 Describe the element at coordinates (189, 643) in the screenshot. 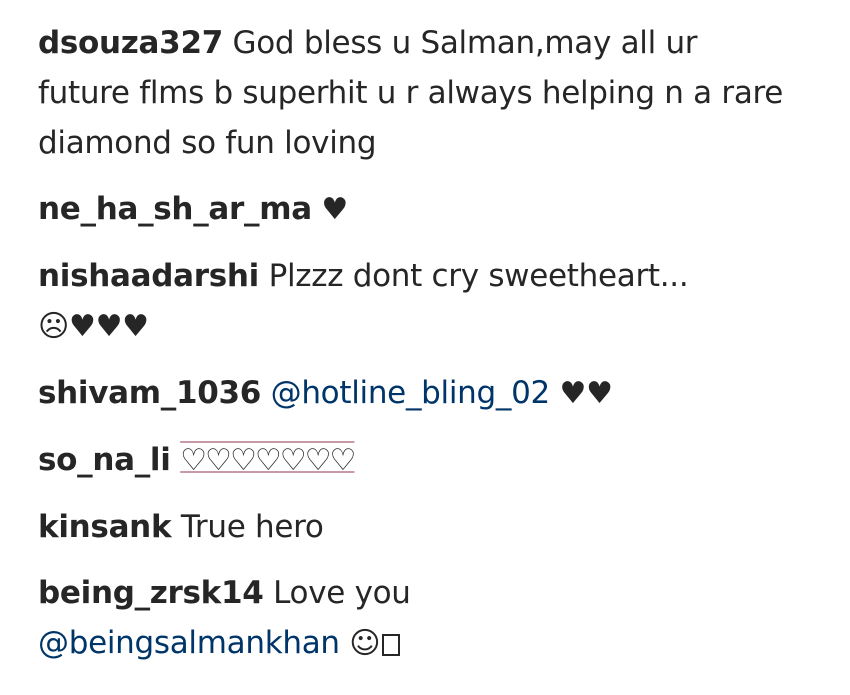

I see `mention-link: @beingsalmankhan` at that location.